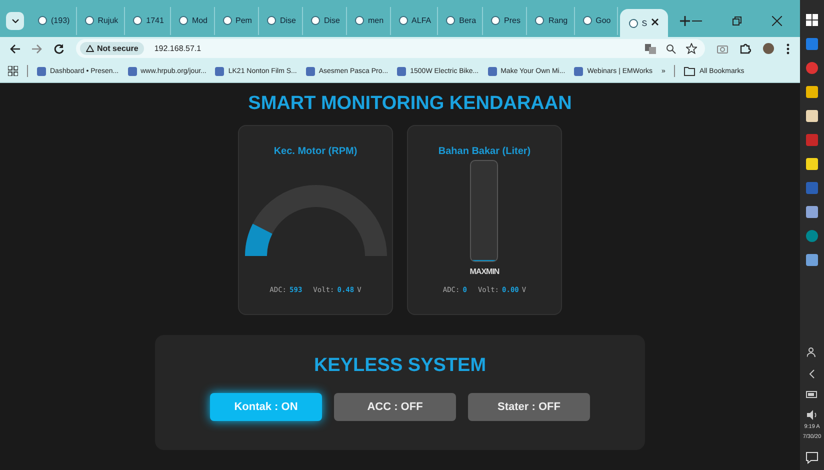 This screenshot has width=824, height=470. Describe the element at coordinates (395, 407) in the screenshot. I see `toggle-button: ACC : OFF` at that location.